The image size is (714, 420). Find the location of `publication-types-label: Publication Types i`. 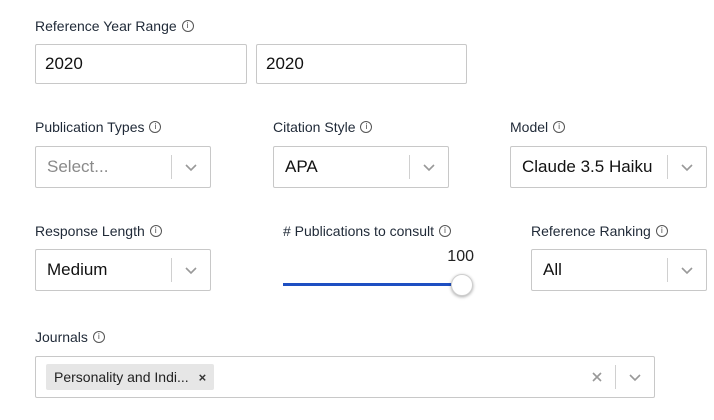

publication-types-label: Publication Types i is located at coordinates (98, 127).